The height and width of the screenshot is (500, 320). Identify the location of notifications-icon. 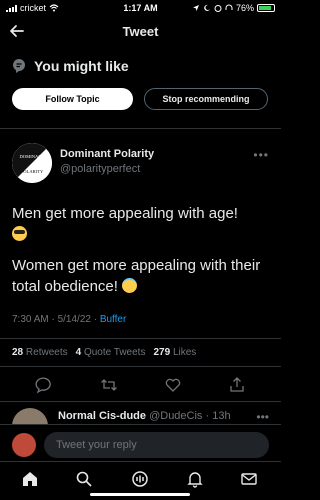
(195, 479).